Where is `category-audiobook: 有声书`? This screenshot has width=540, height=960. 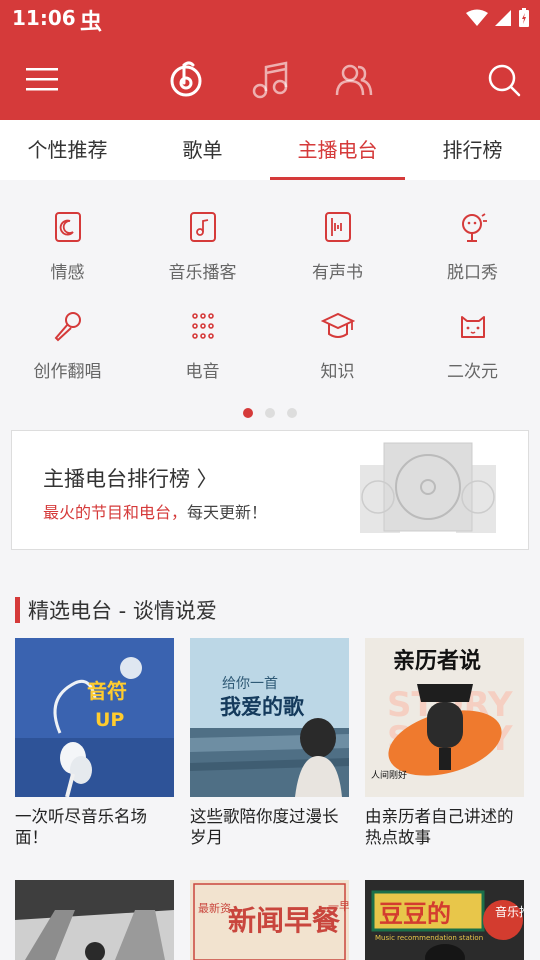
category-audiobook: 有声书 is located at coordinates (337, 241).